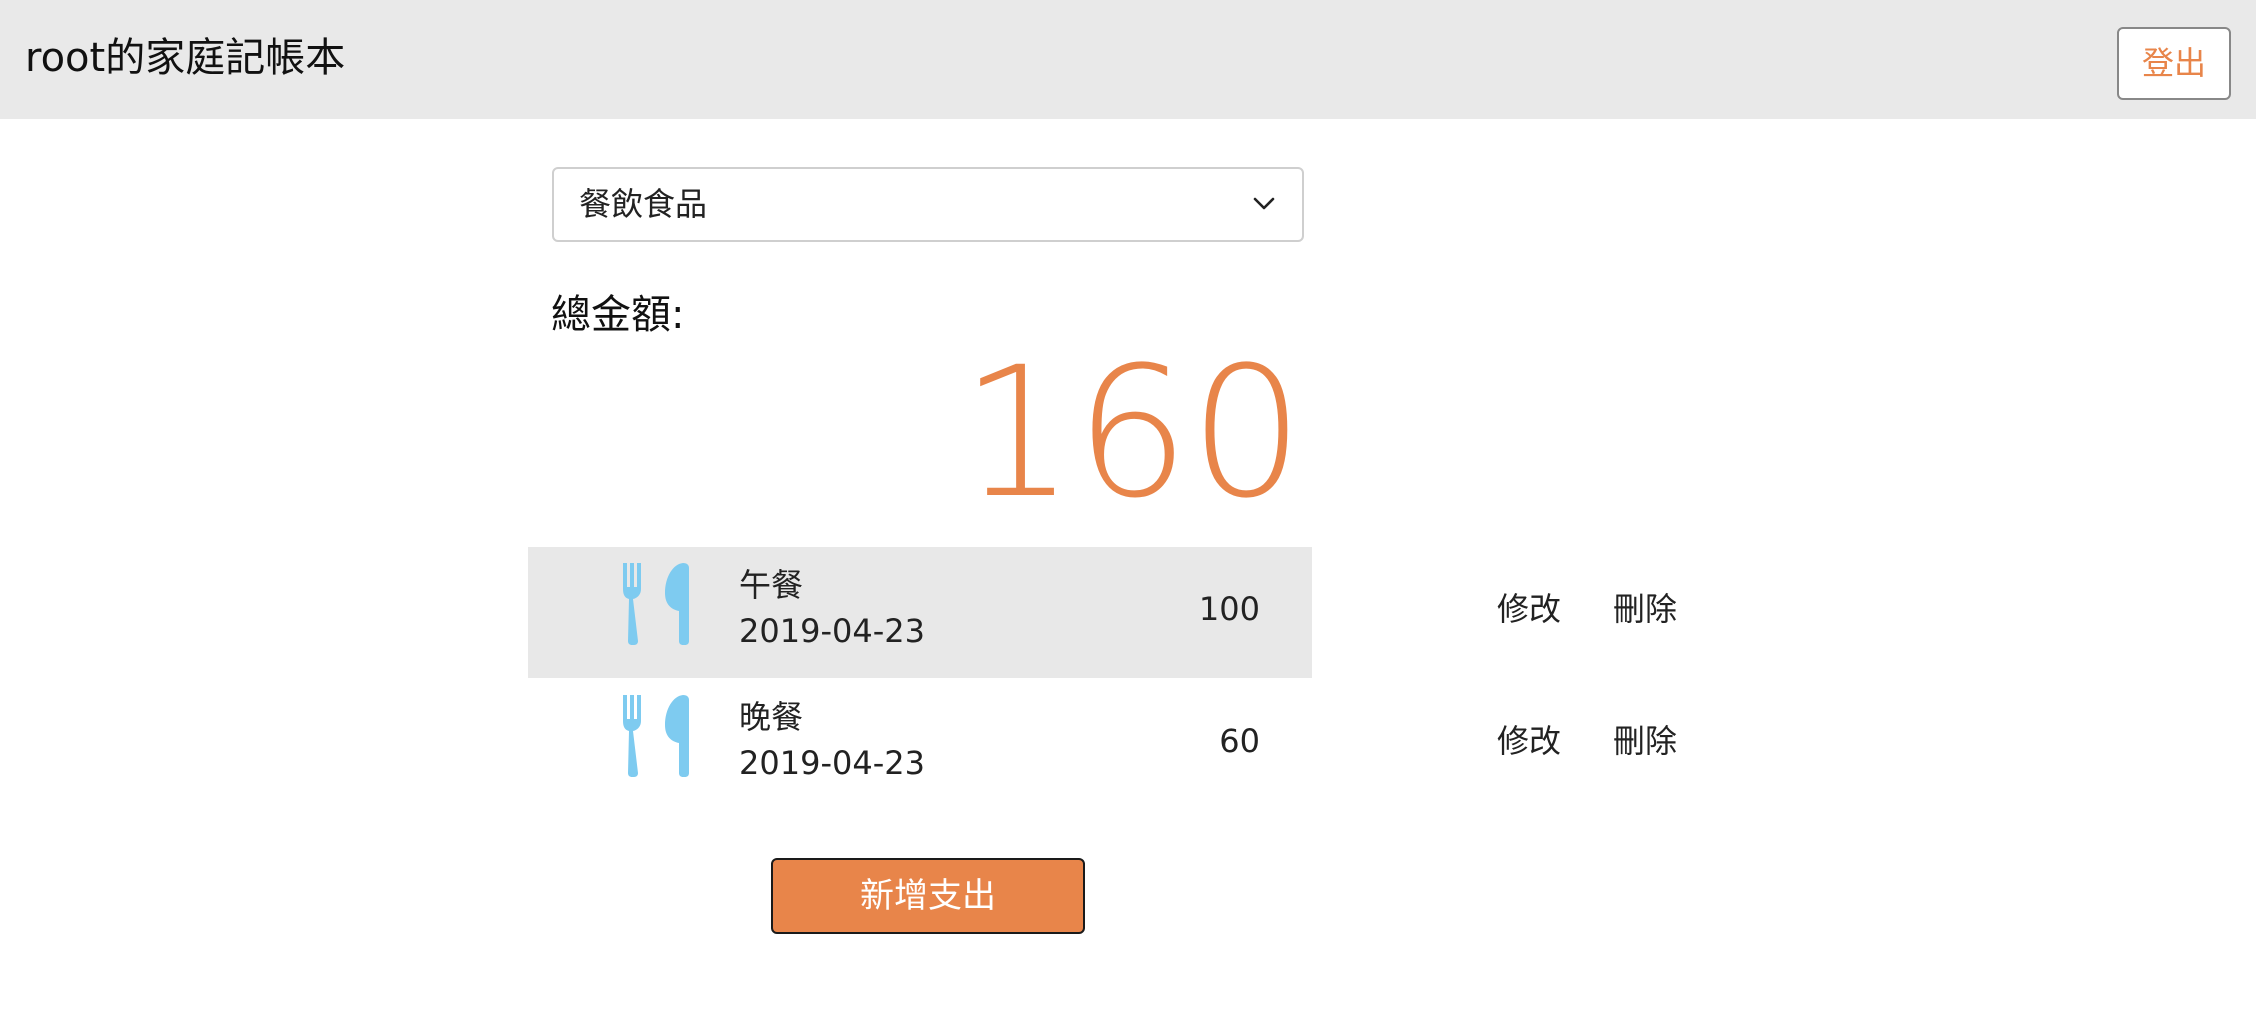  Describe the element at coordinates (1239, 741) in the screenshot. I see `expense-amount: 60` at that location.